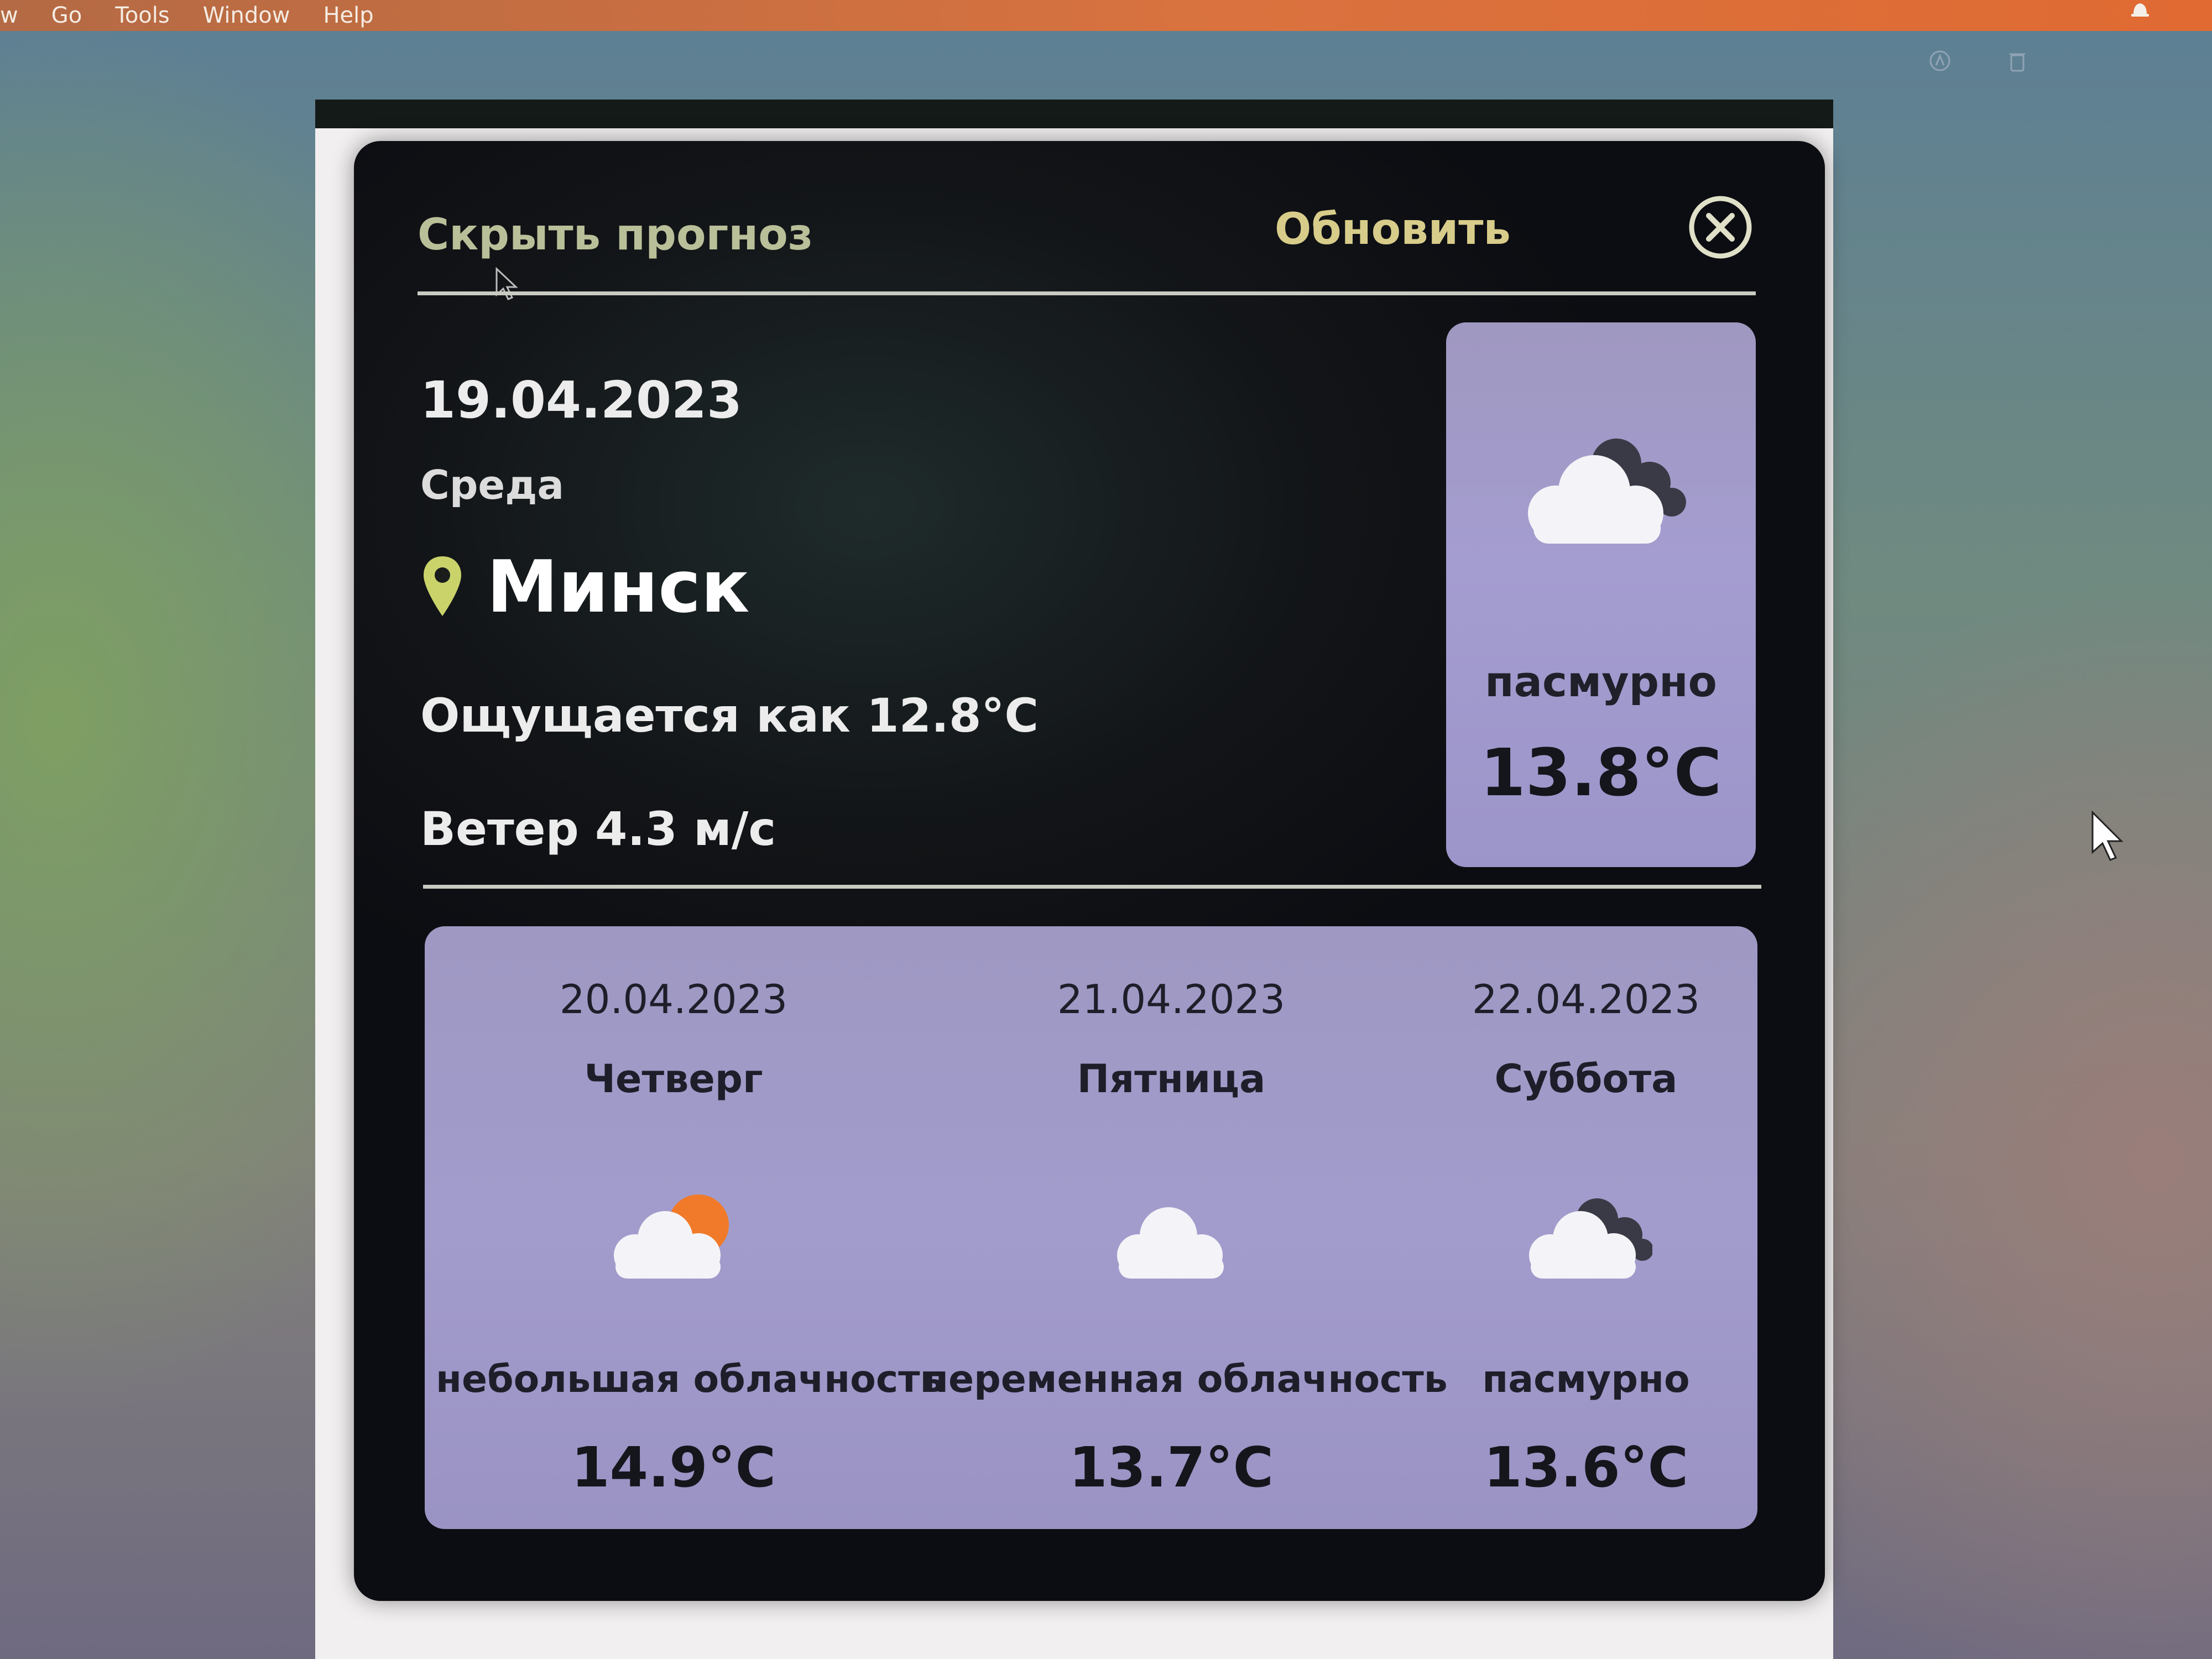 This screenshot has height=1659, width=2212. I want to click on notification-bell-icon, so click(2140, 10).